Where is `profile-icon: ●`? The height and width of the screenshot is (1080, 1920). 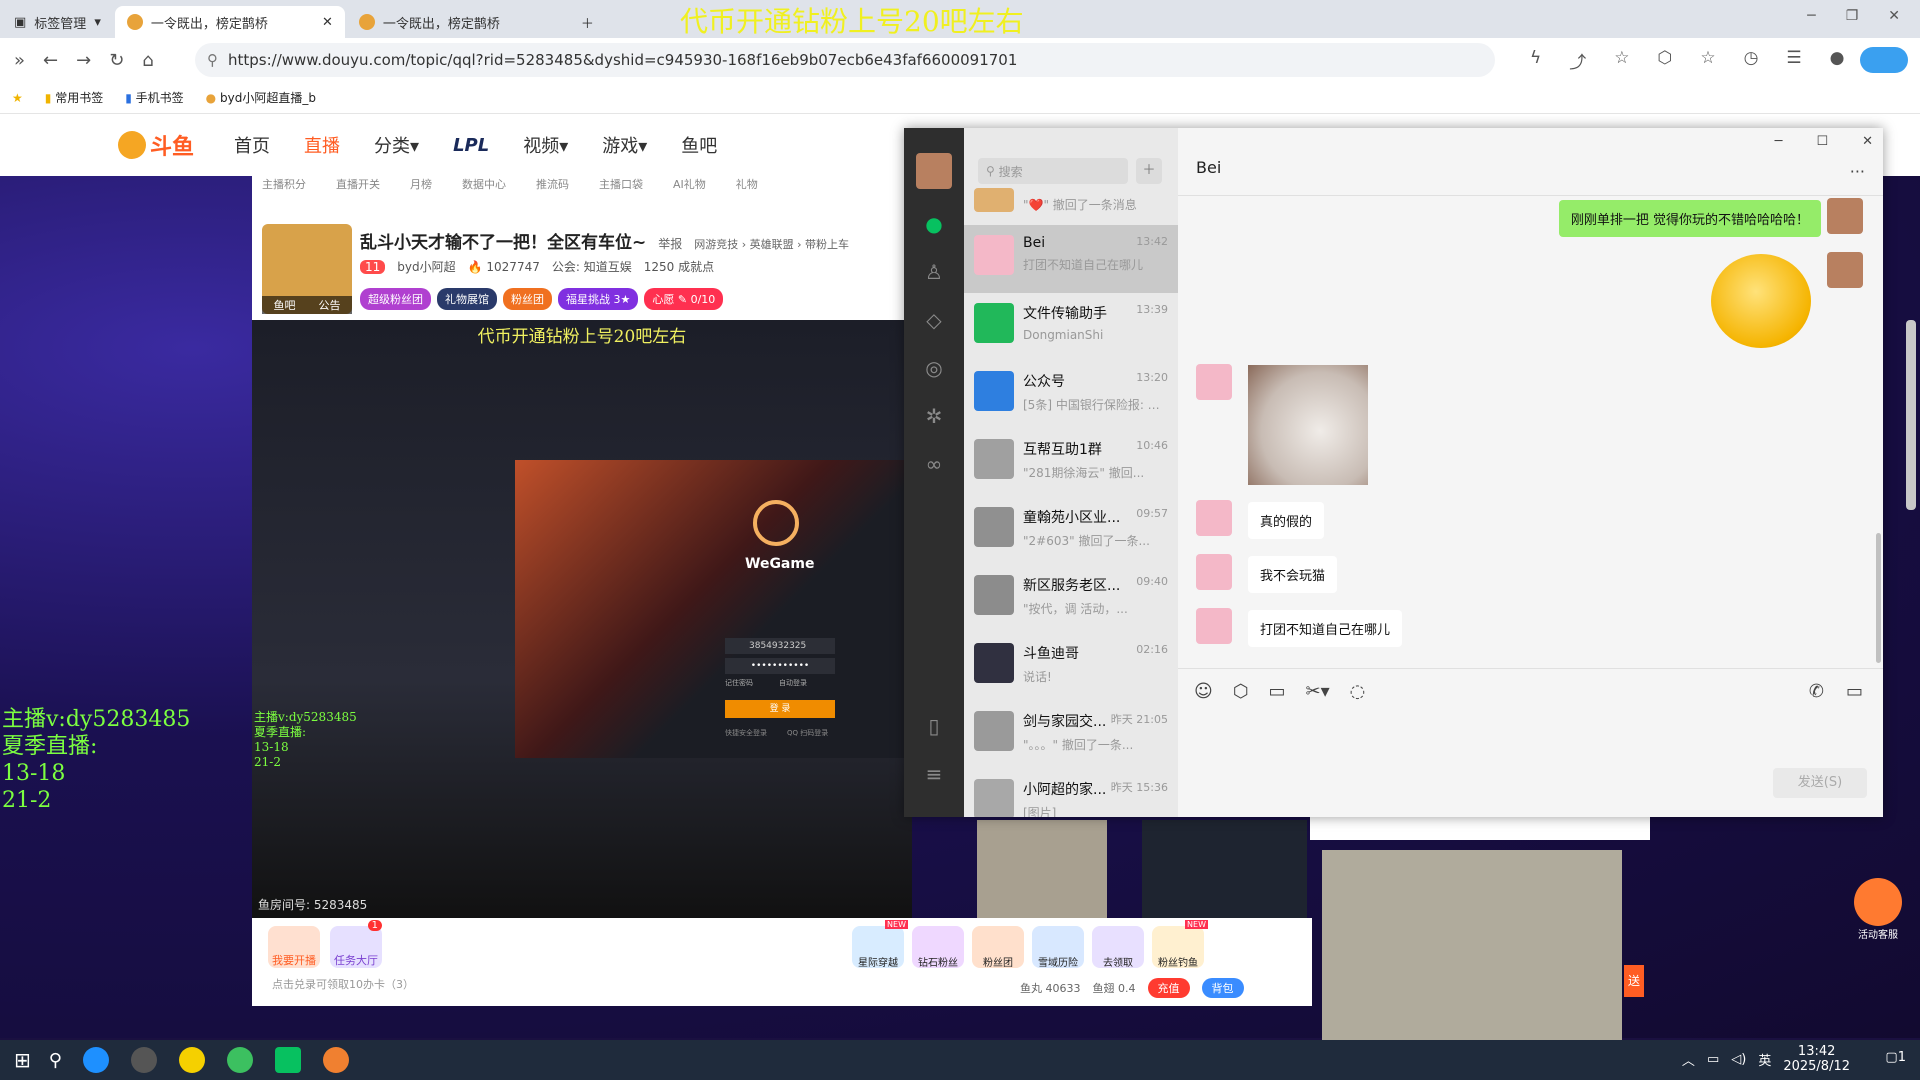
profile-icon: ● is located at coordinates (1837, 60).